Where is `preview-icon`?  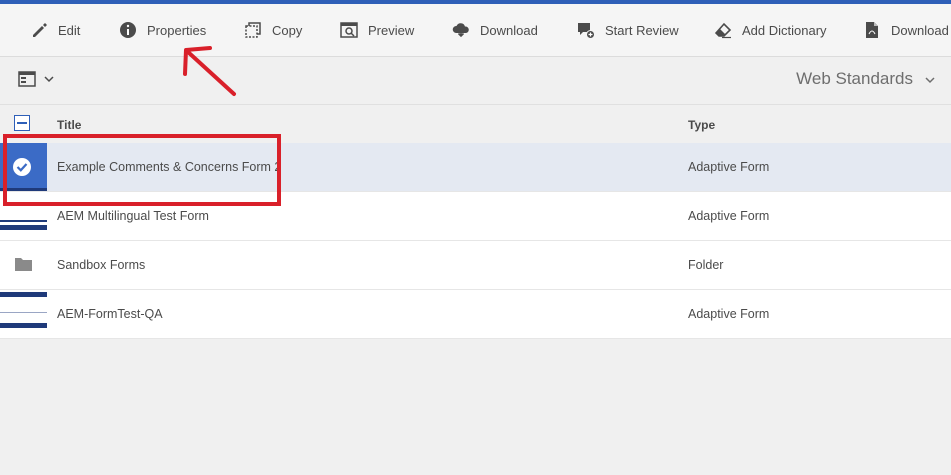 preview-icon is located at coordinates (349, 30).